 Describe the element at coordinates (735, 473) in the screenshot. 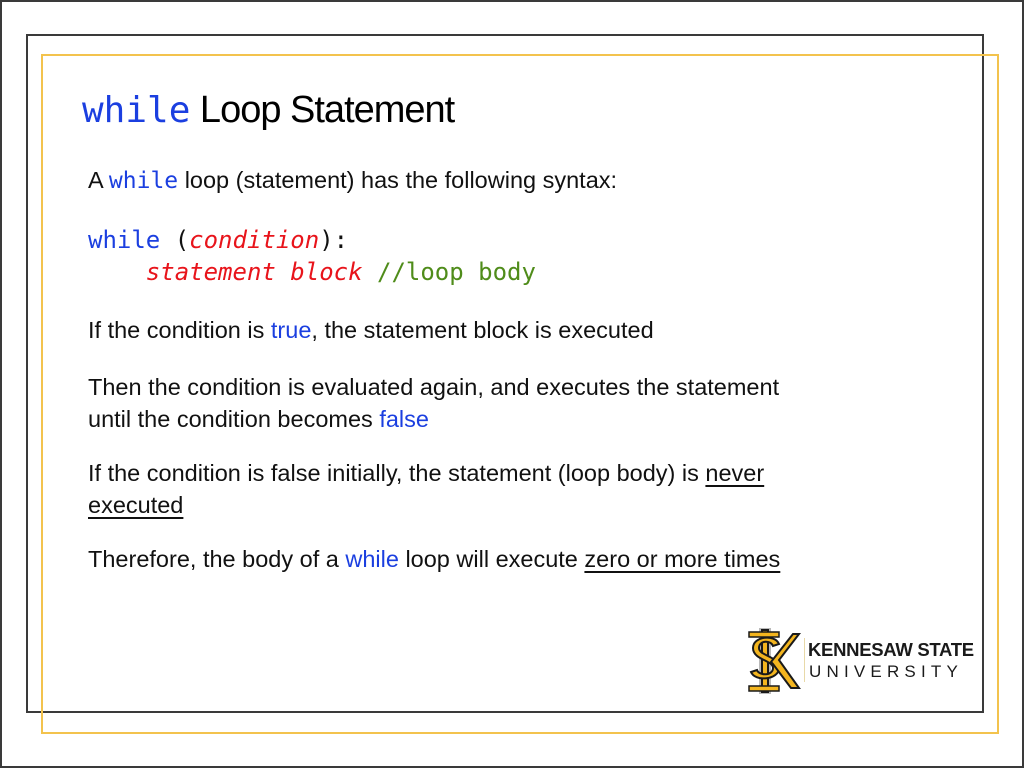

I see `p3-underline-never: never` at that location.